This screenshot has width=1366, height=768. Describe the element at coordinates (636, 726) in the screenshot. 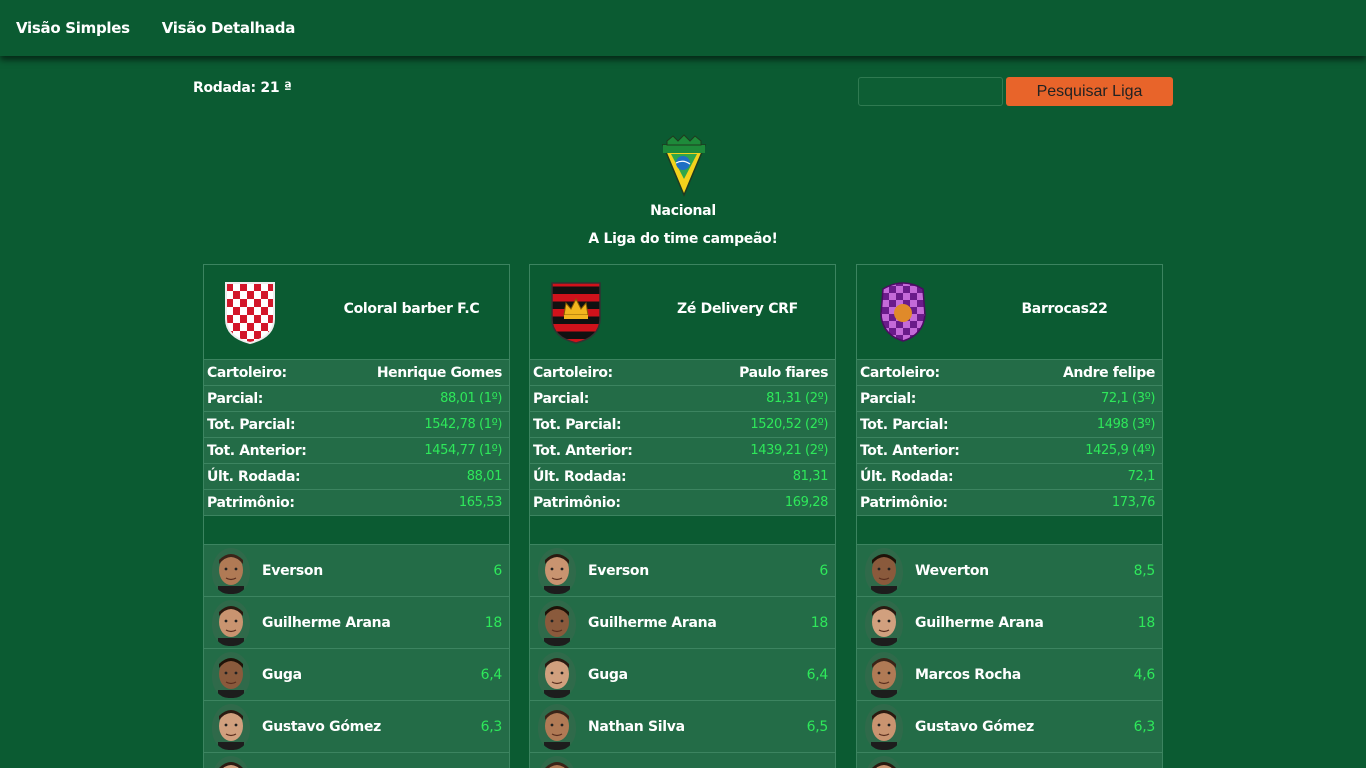

I see `player-name: Nathan Silva` at that location.